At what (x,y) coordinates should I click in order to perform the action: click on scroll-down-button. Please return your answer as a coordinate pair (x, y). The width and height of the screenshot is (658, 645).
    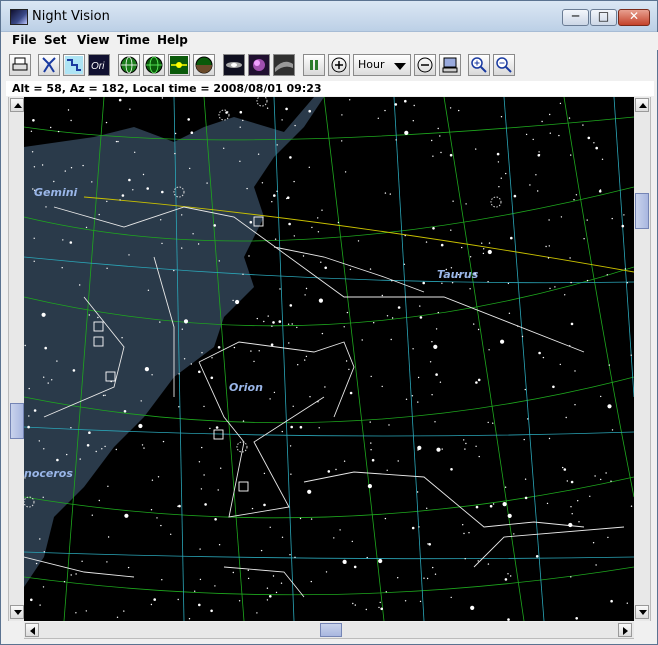
    Looking at the image, I should click on (17, 612).